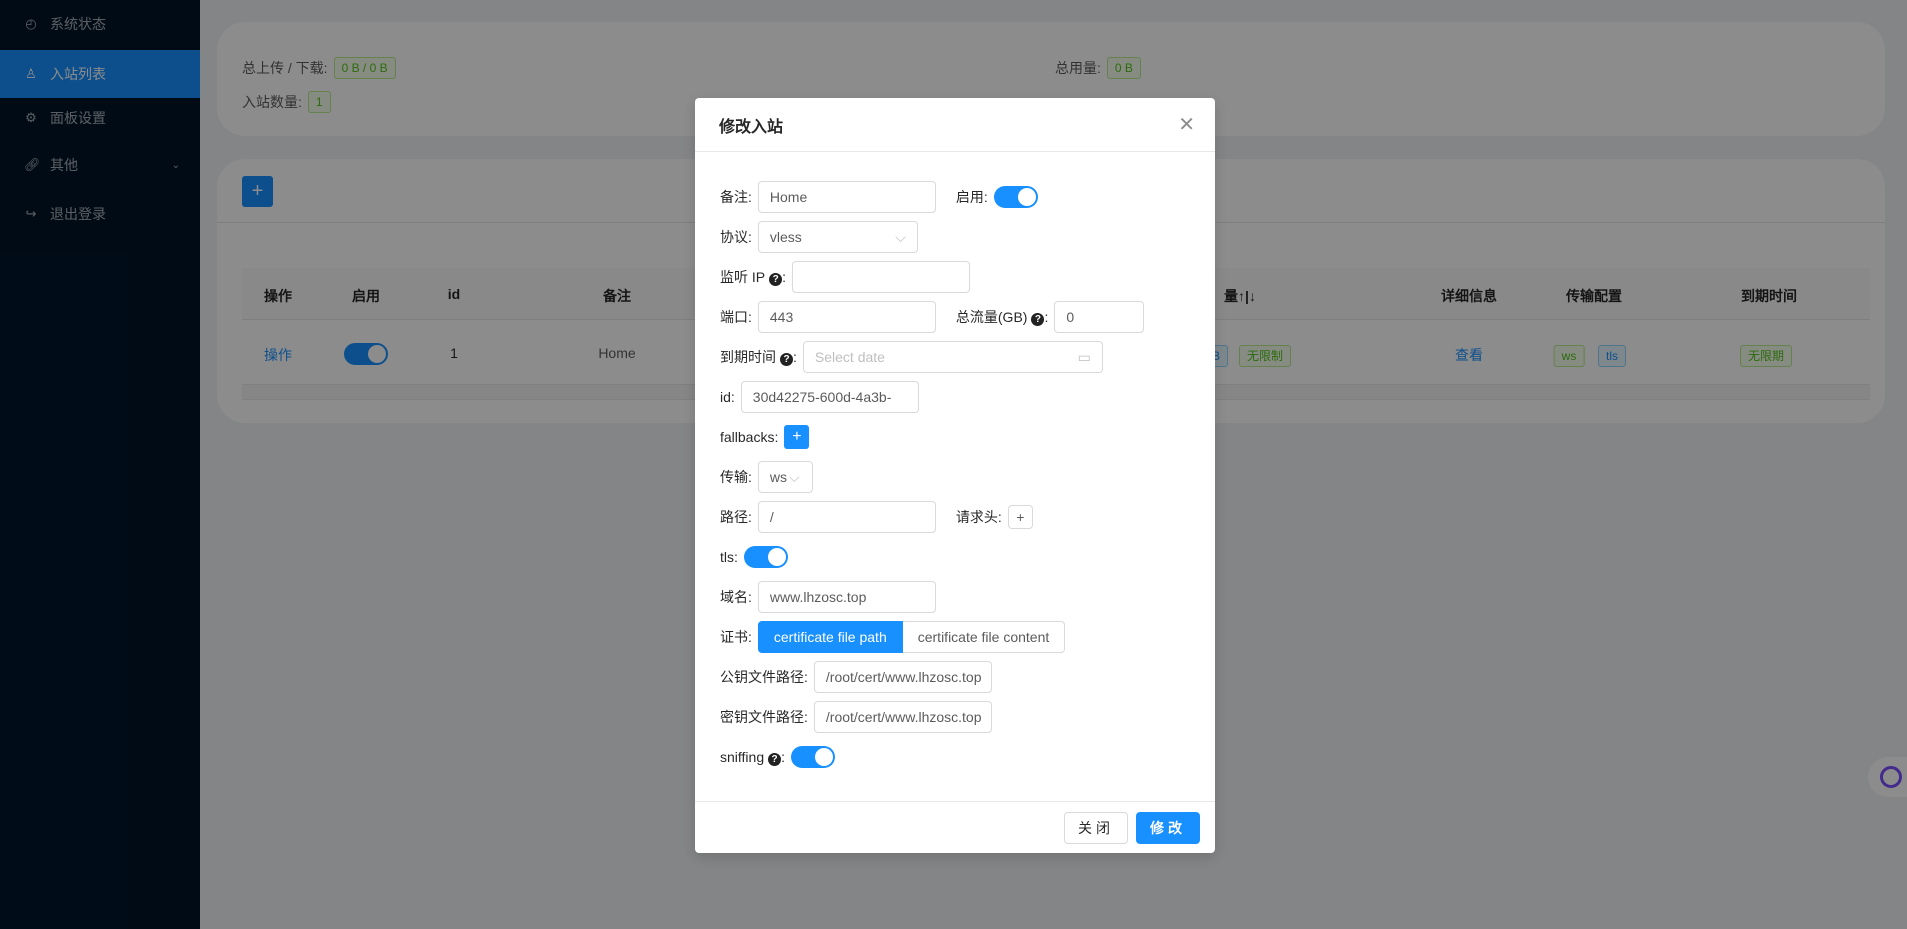  Describe the element at coordinates (727, 397) in the screenshot. I see `id-label: id:` at that location.